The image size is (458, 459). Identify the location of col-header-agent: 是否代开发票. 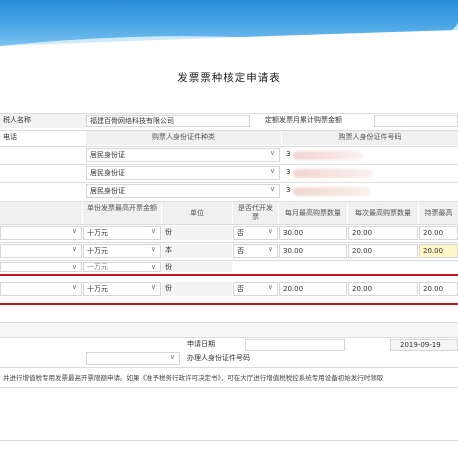
(255, 213).